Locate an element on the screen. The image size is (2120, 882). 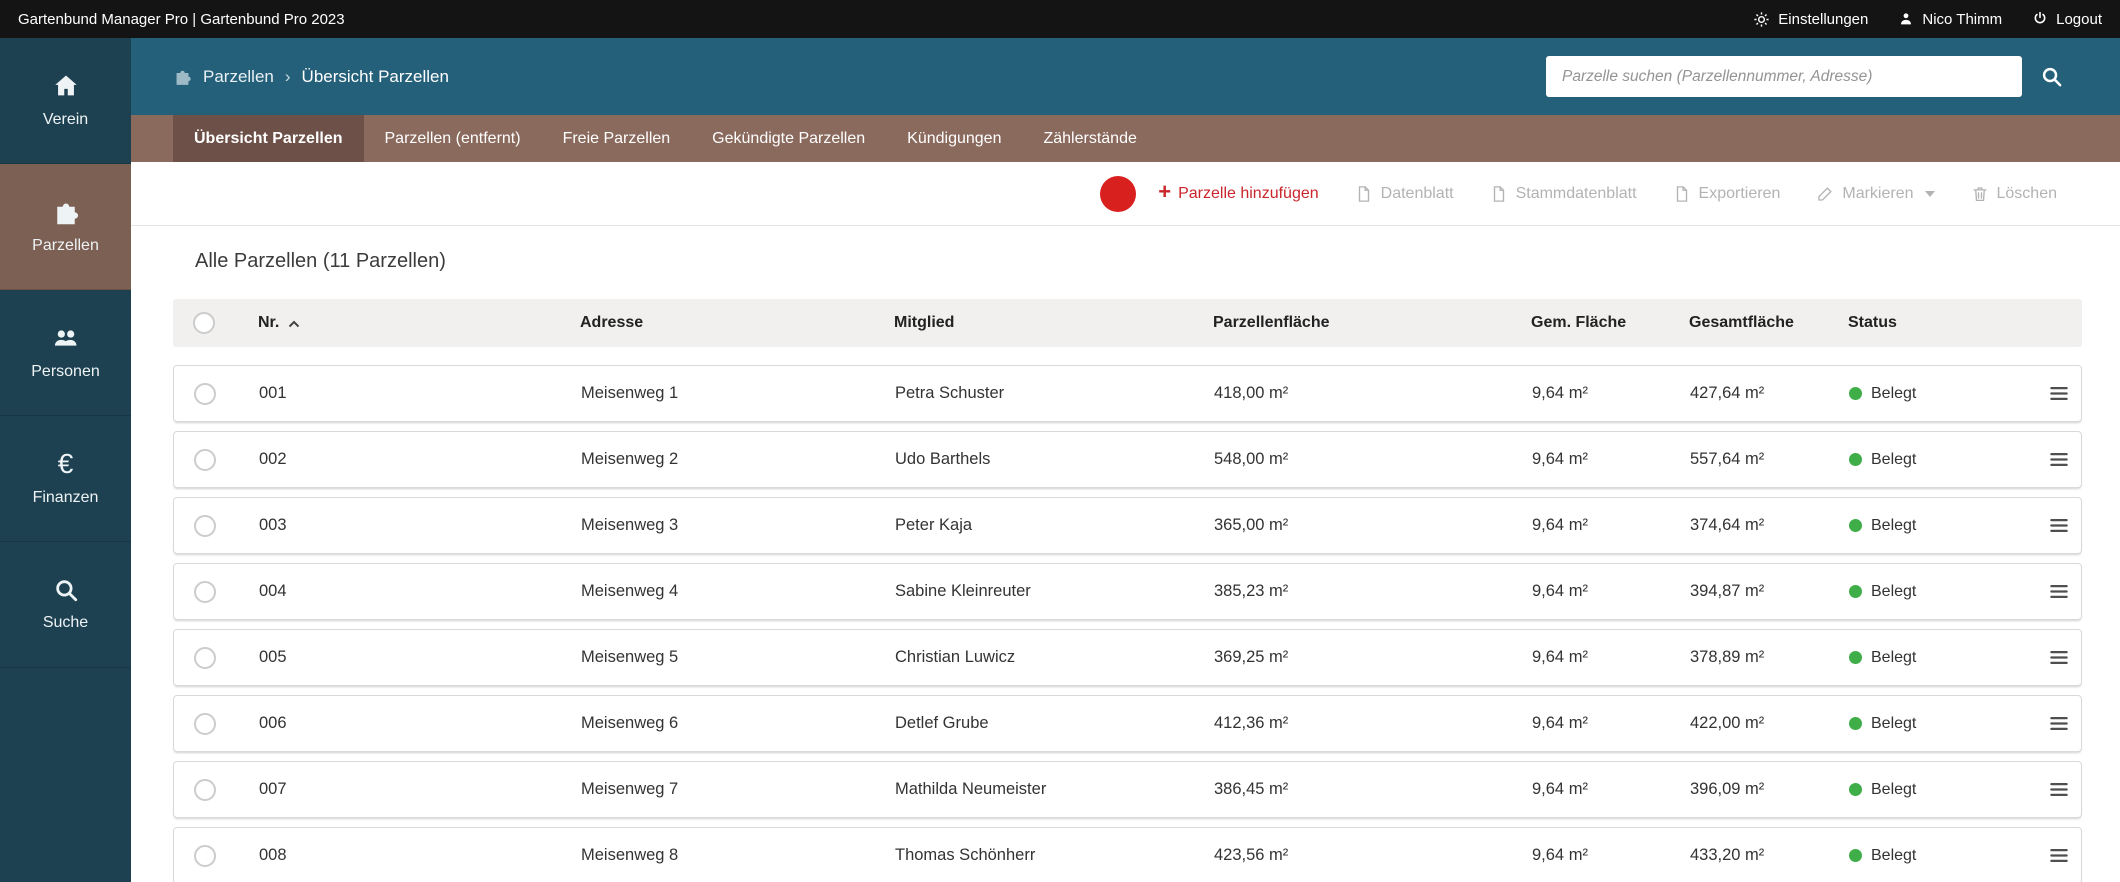
column-header-adresse: Adresse is located at coordinates (737, 323).